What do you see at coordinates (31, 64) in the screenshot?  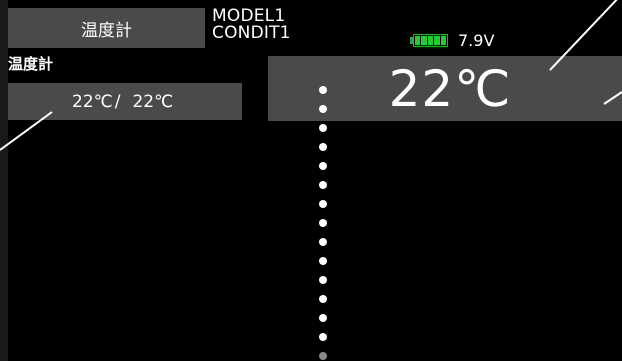 I see `sensor-label: 温度計` at bounding box center [31, 64].